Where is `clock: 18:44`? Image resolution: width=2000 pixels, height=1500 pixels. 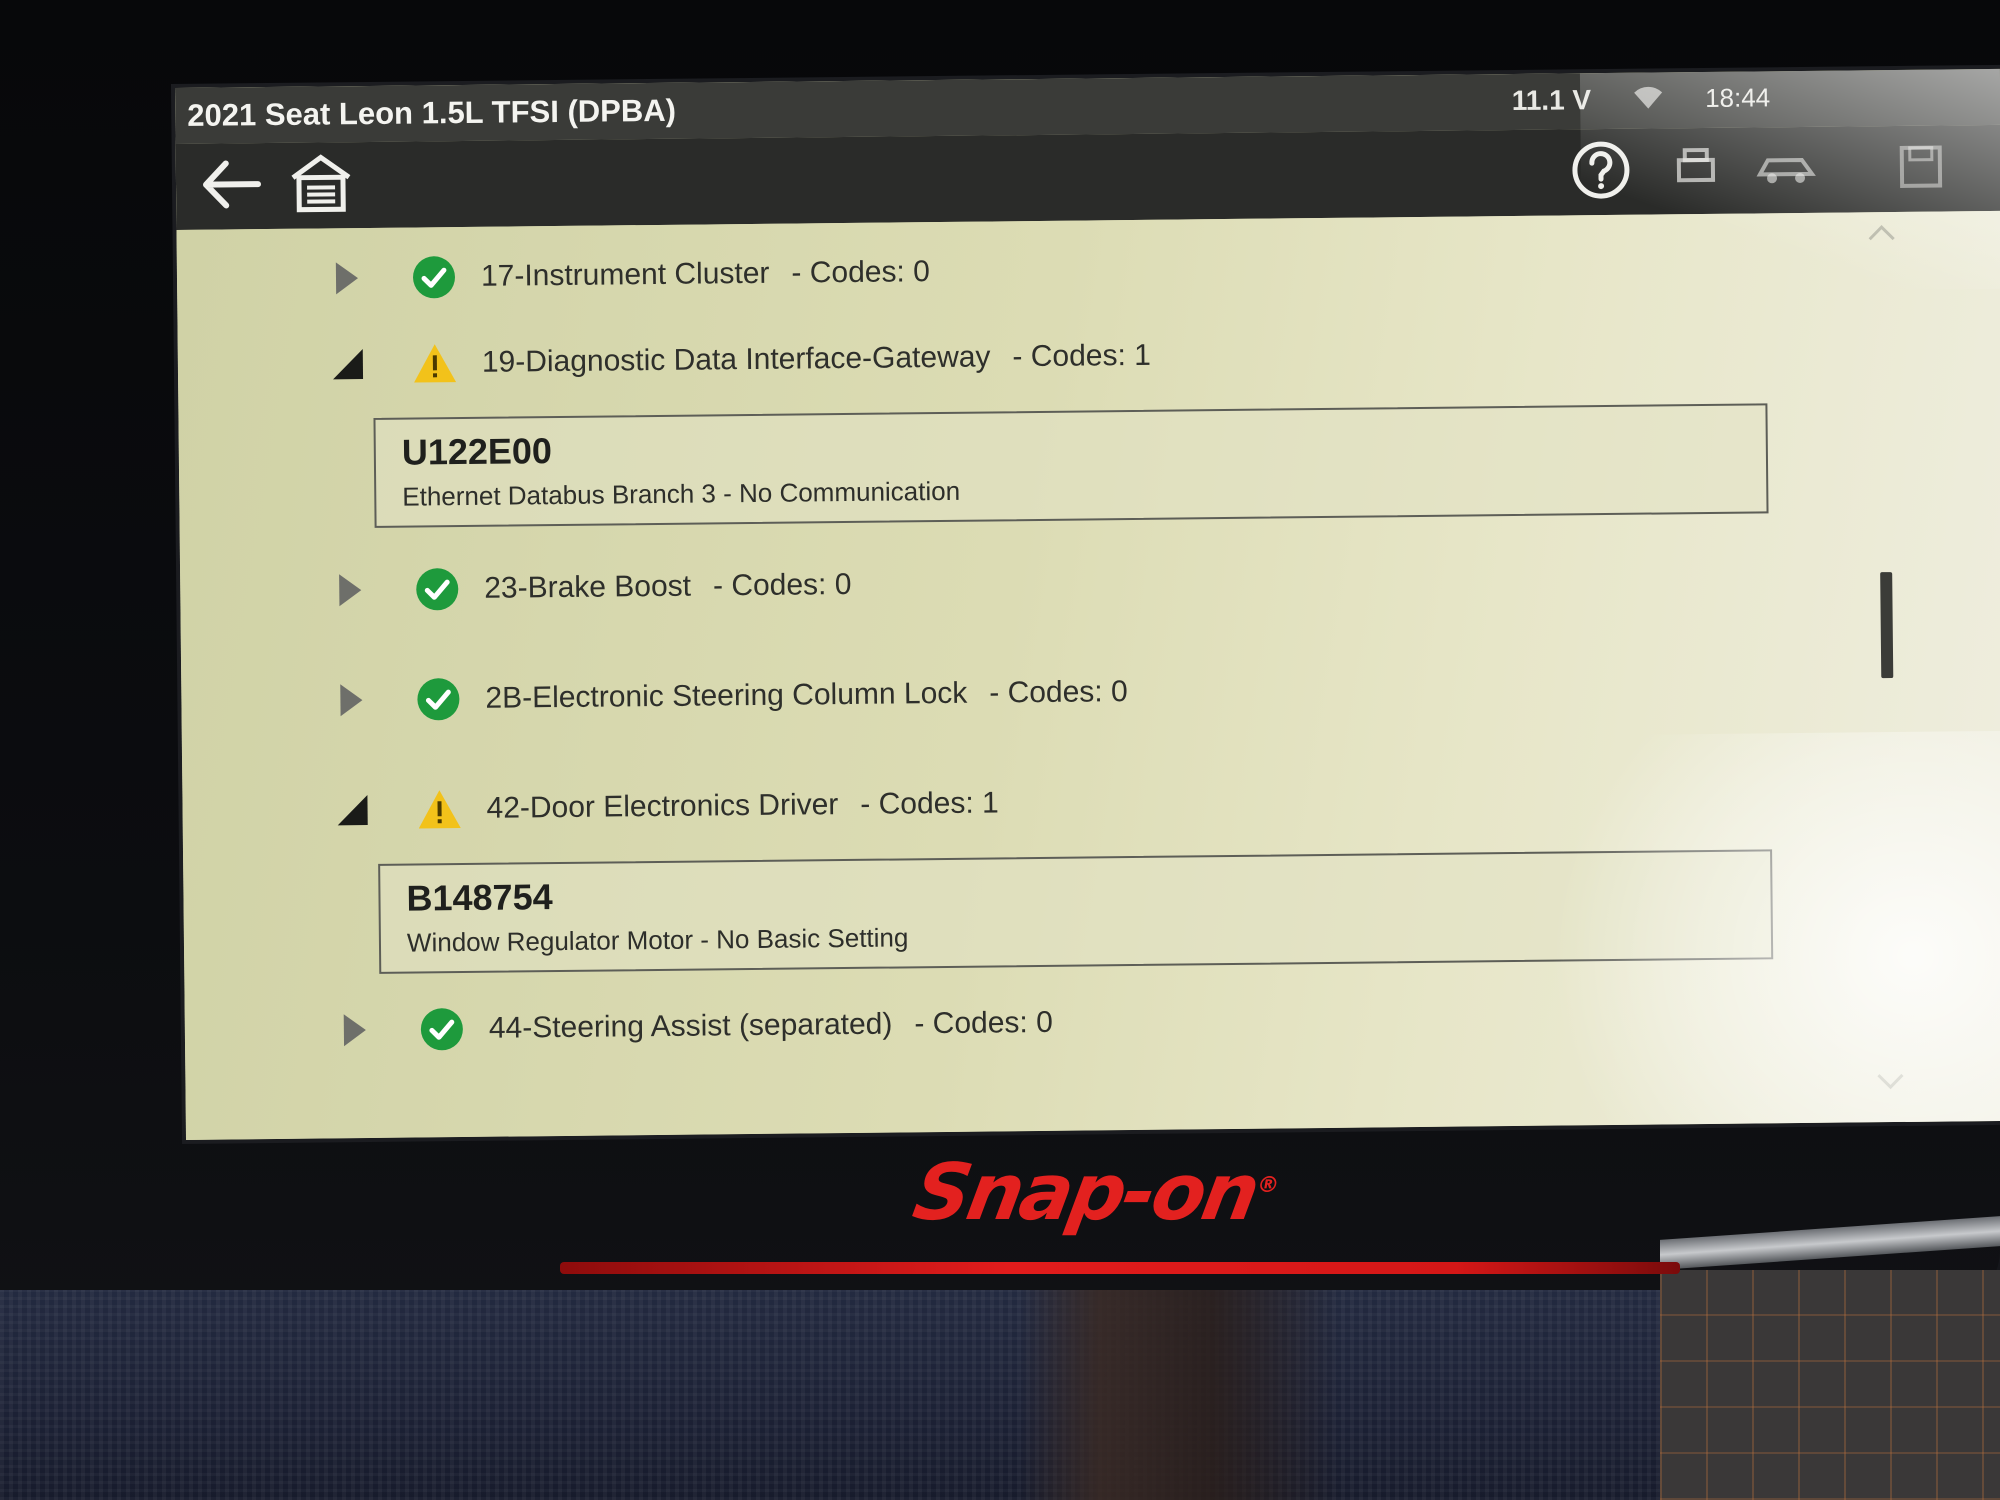
clock: 18:44 is located at coordinates (1737, 97).